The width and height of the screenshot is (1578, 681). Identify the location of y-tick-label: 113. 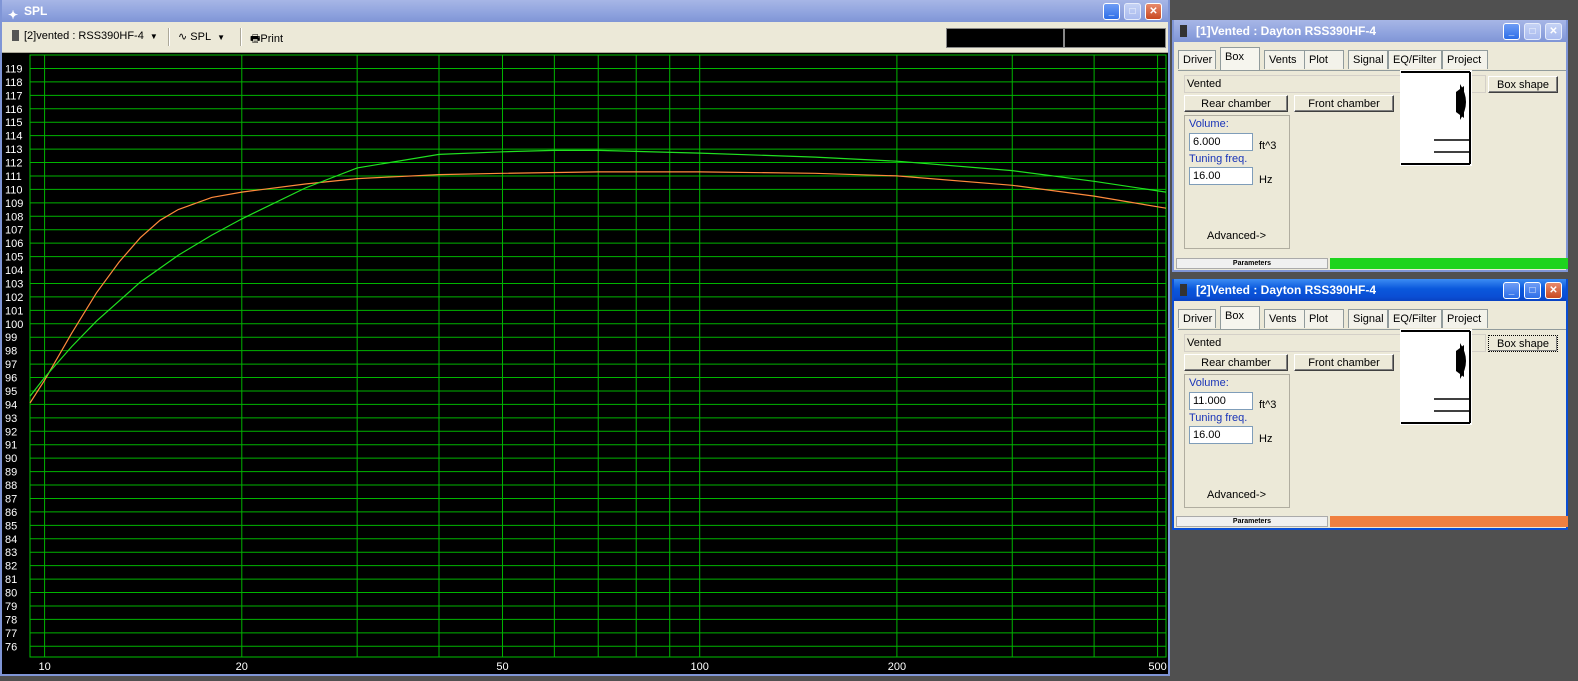
(14, 150).